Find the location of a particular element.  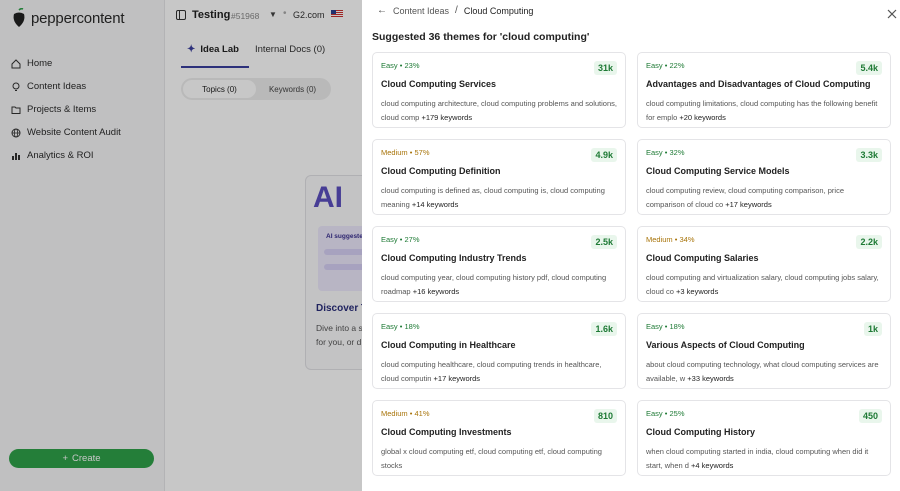

more-keywords-count: +179 keywords is located at coordinates (446, 117).